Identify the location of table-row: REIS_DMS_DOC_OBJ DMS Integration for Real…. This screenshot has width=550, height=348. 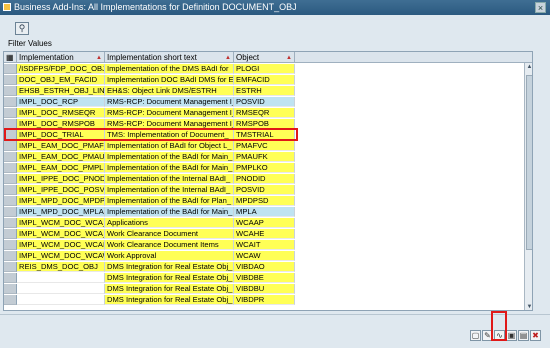
(268, 267).